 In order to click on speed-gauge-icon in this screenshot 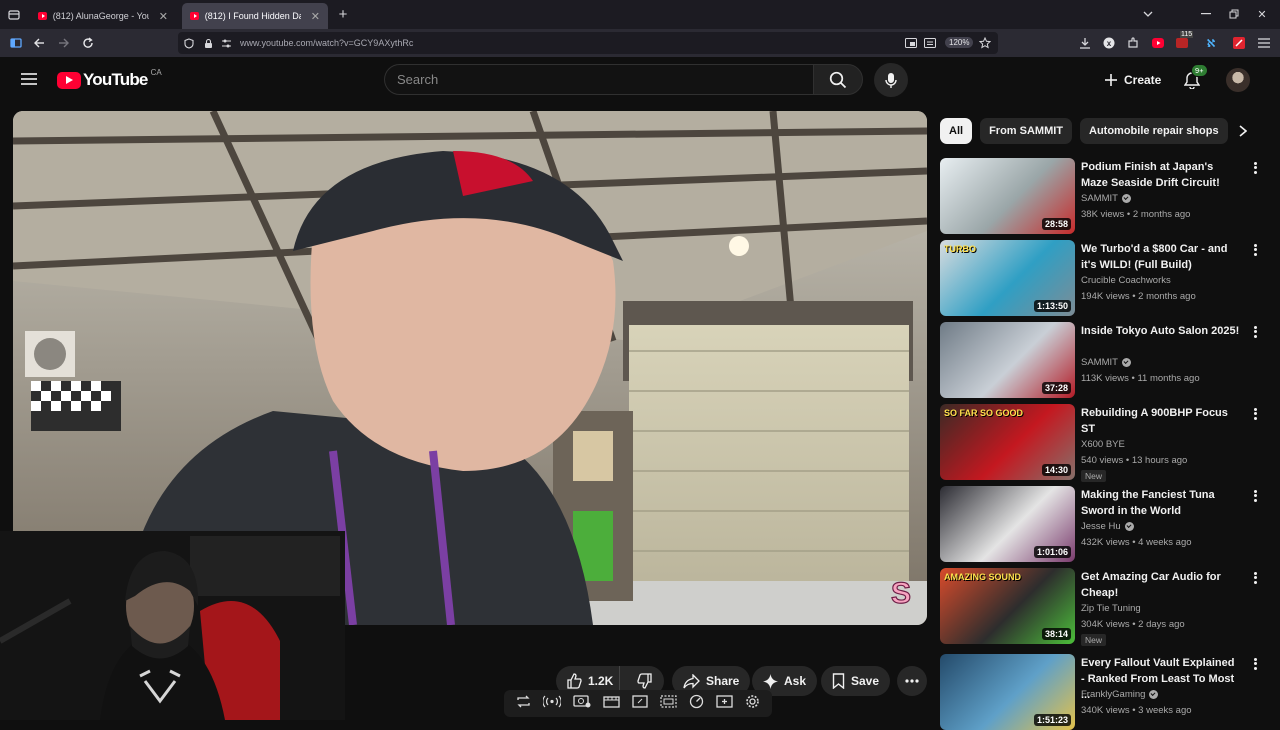, I will do `click(696, 704)`.